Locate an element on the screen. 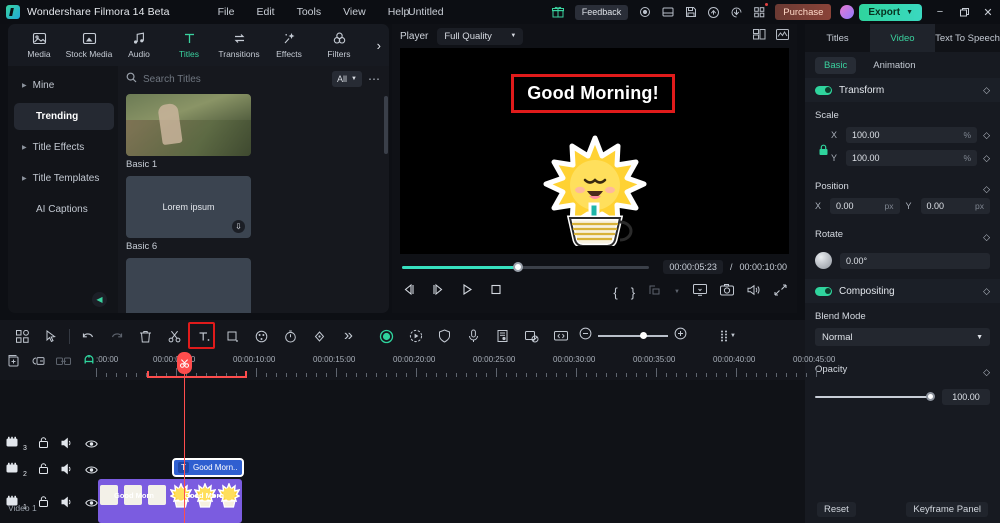 The width and height of the screenshot is (1000, 523). download-icon: ⇩ is located at coordinates (238, 226).